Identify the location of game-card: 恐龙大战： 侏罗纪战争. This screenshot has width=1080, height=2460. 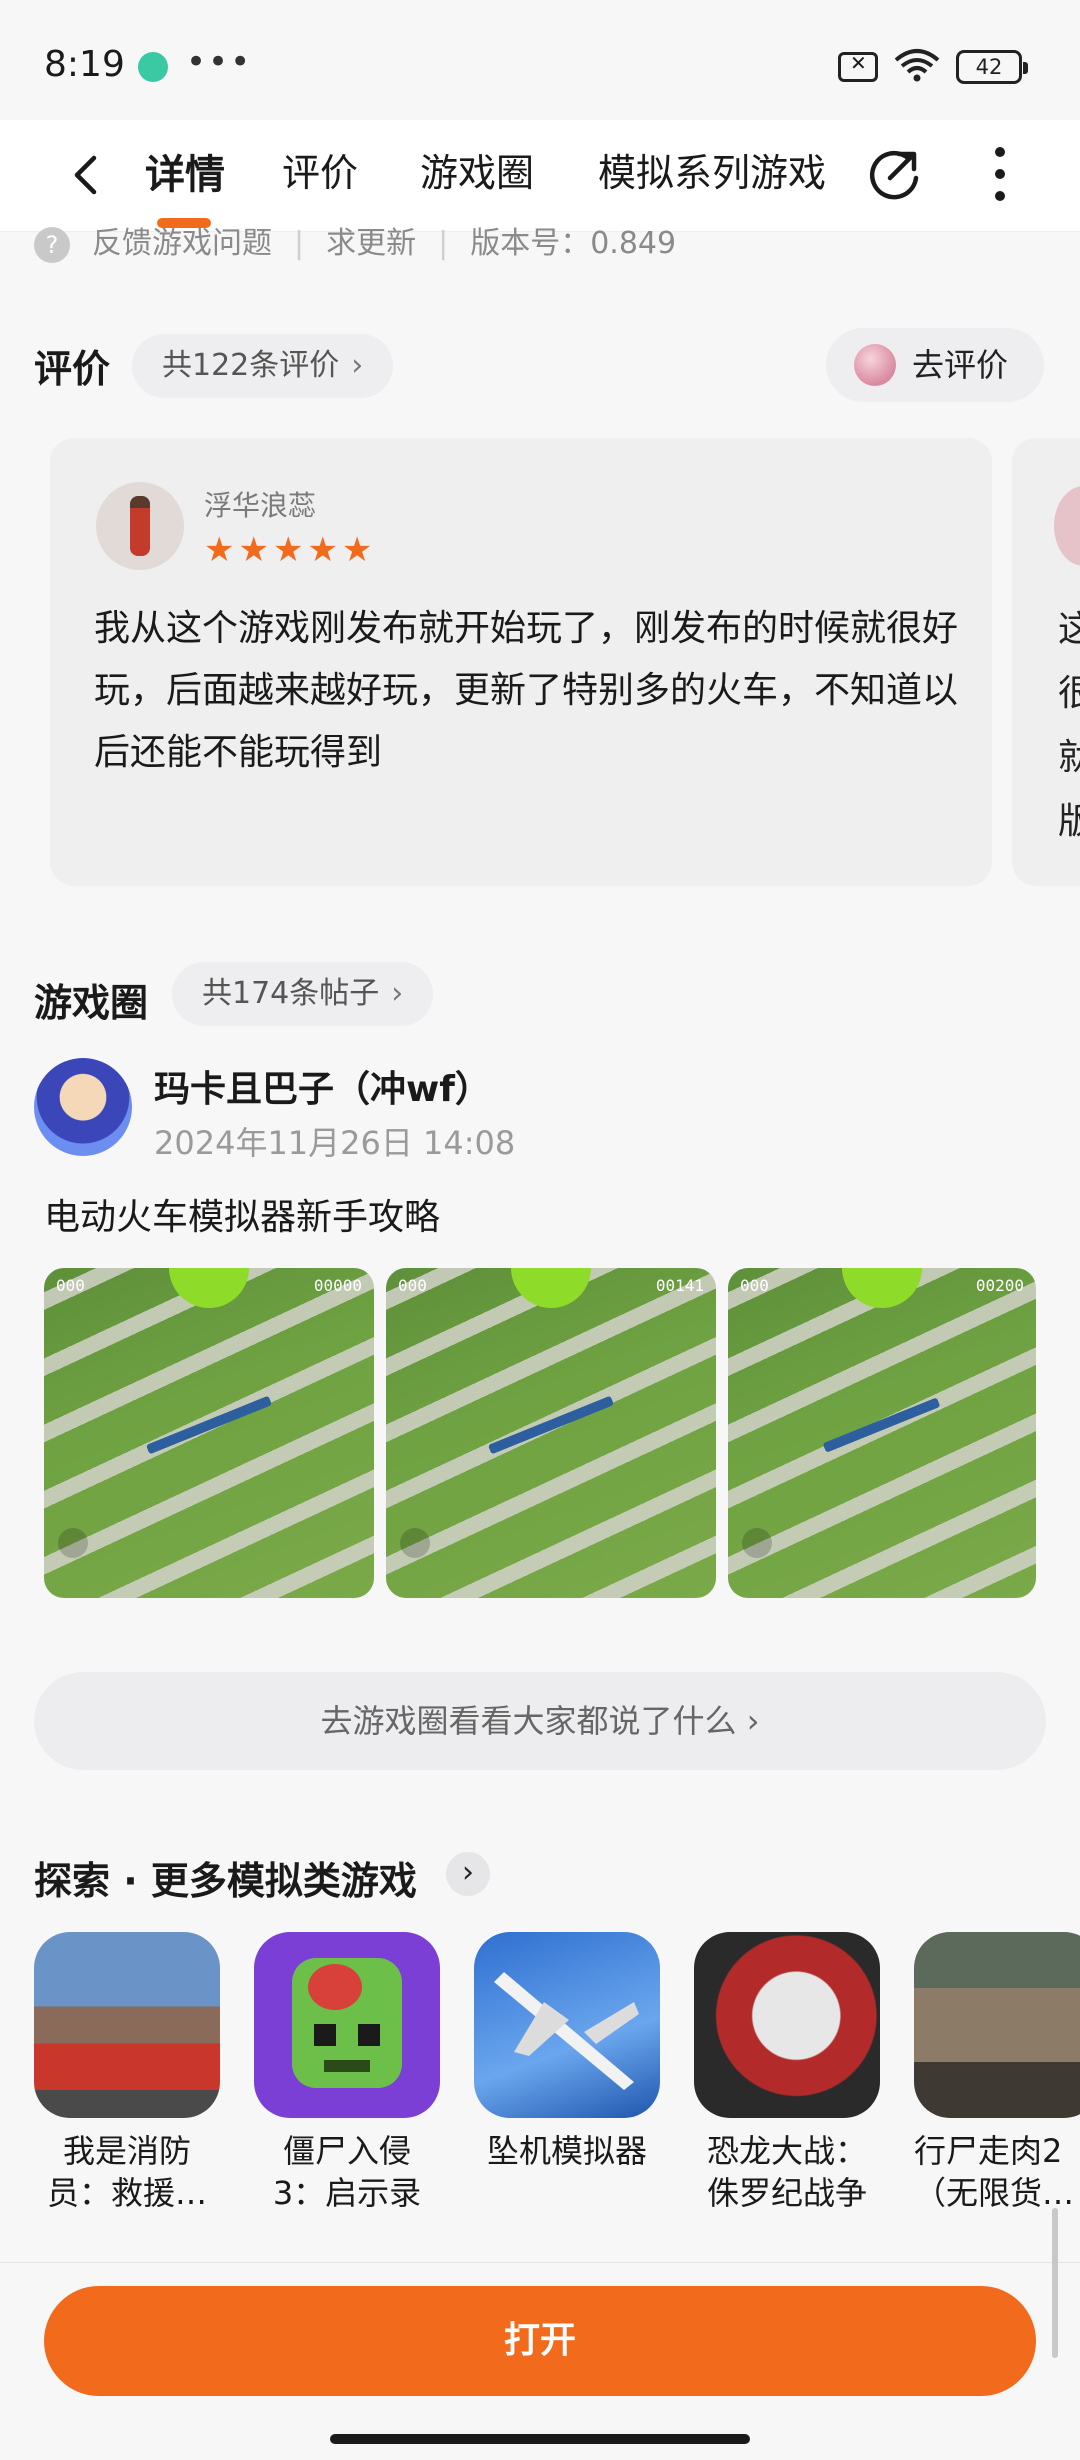
(787, 2073).